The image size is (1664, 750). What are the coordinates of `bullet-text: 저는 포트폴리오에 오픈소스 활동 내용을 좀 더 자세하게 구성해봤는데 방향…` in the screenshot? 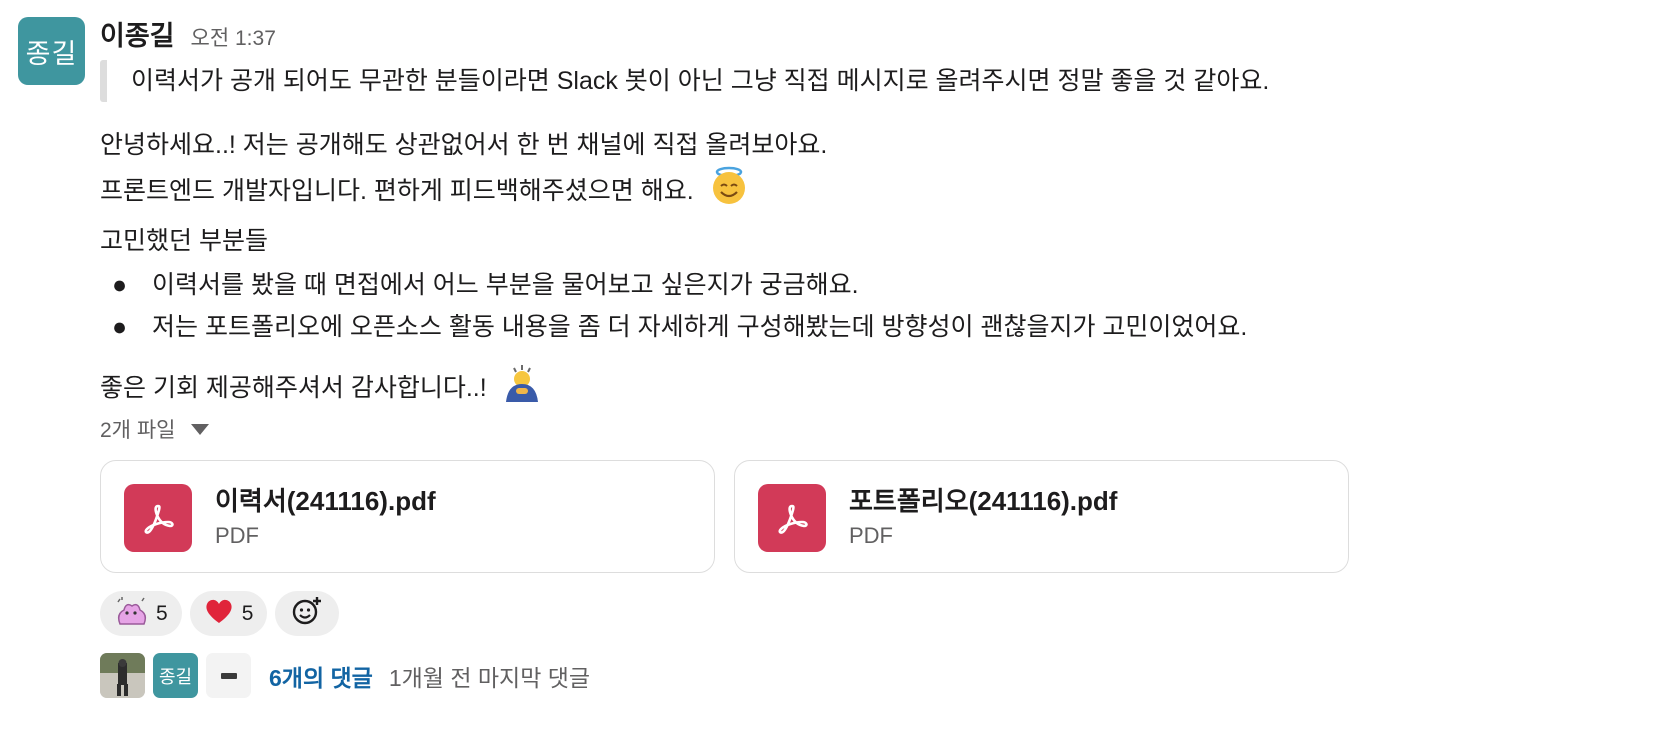 It's located at (700, 327).